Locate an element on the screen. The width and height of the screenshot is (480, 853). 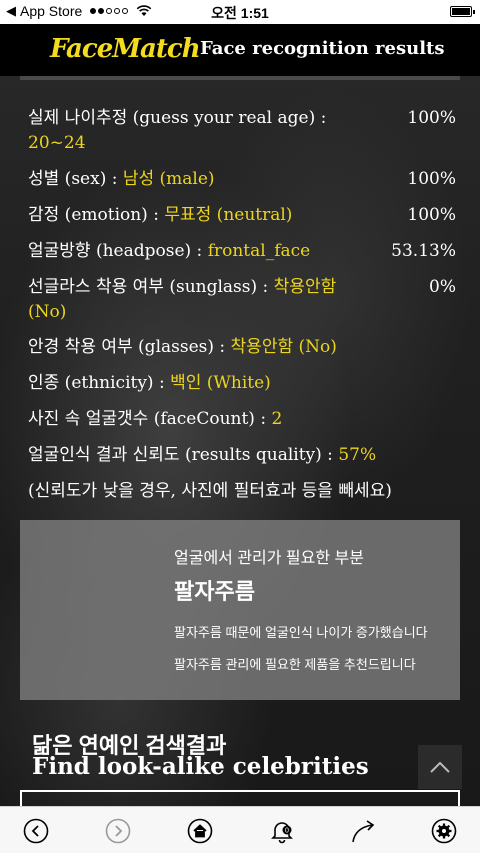
panel-line-1: 팔자주름 때문에 얼굴인식 나이가 증가했습니다 is located at coordinates (301, 632).